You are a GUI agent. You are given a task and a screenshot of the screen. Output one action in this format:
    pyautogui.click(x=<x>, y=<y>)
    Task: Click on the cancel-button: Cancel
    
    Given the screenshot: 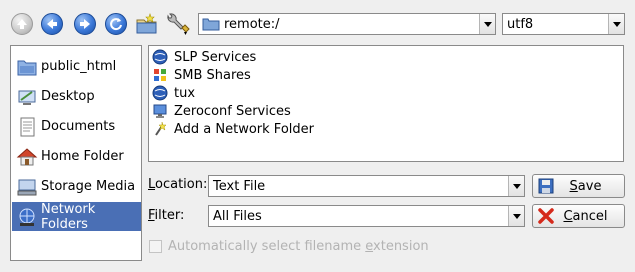 What is the action you would take?
    pyautogui.click(x=578, y=216)
    